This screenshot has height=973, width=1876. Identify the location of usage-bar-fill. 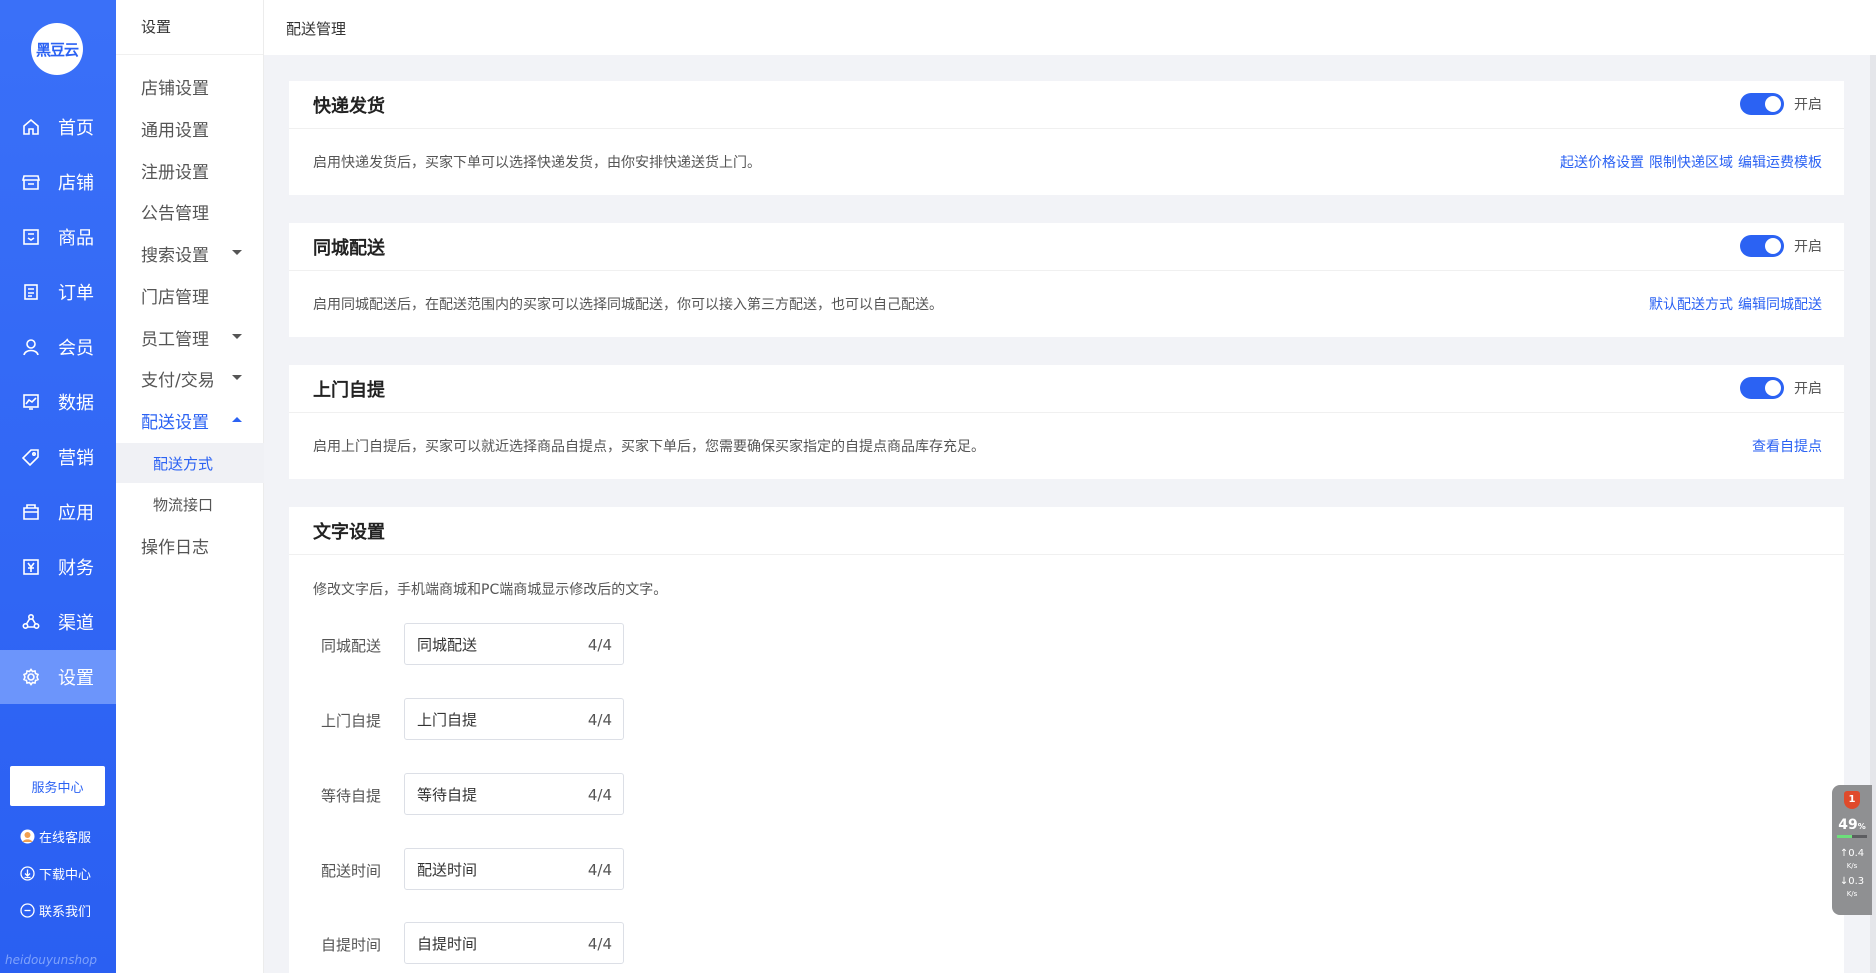
(1844, 836).